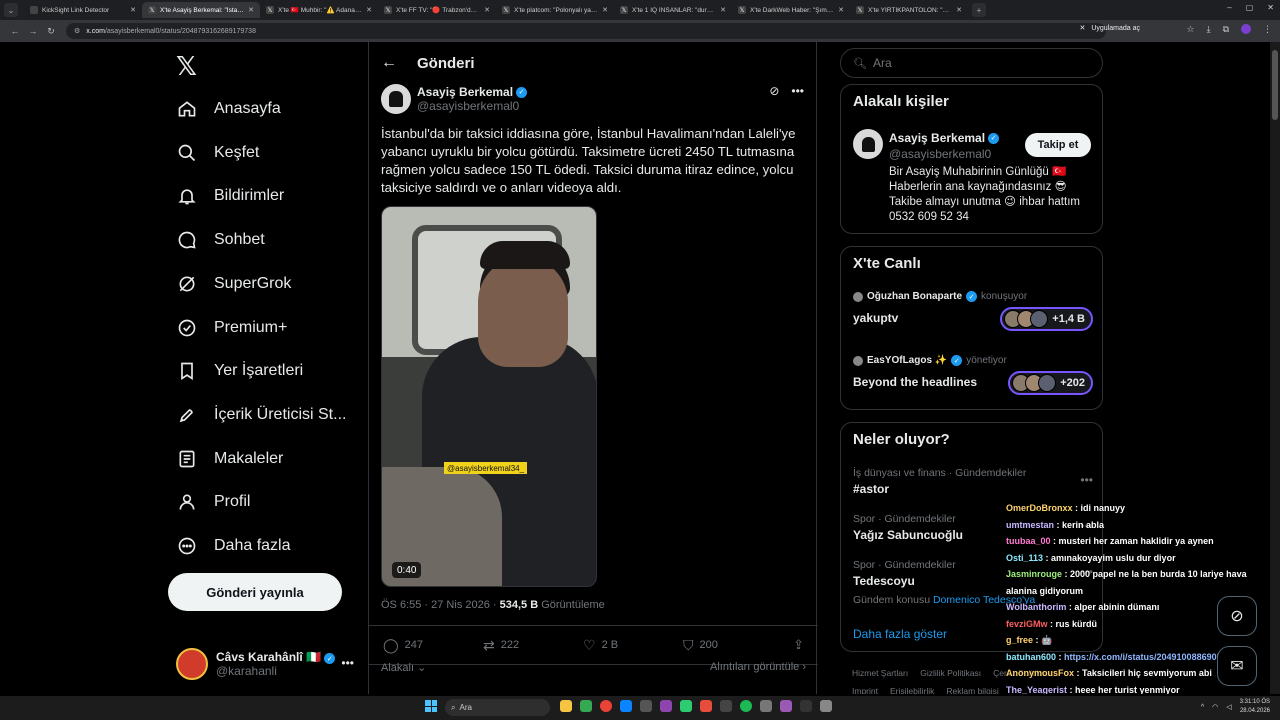 The height and width of the screenshot is (720, 1280). I want to click on nav-item-bookmark: Yer İşaretleri, so click(239, 371).